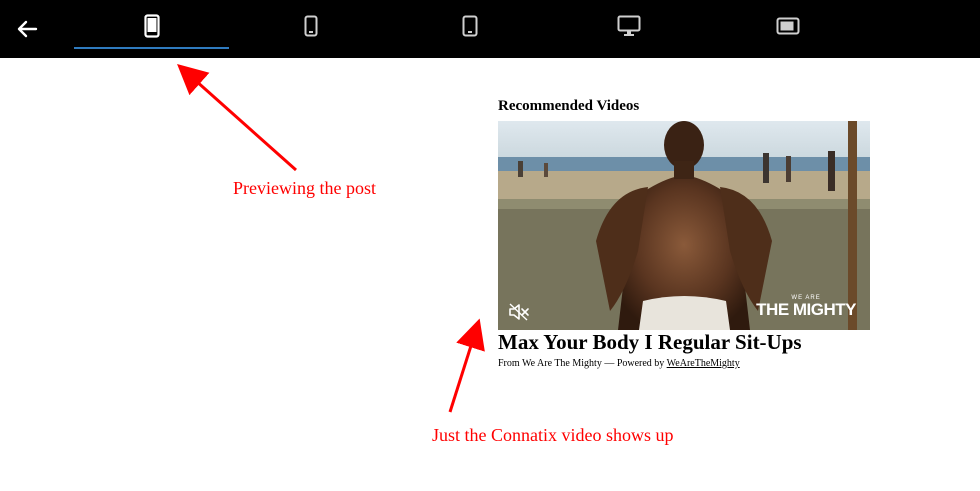  What do you see at coordinates (466, 365) in the screenshot?
I see `arrow-to-video` at bounding box center [466, 365].